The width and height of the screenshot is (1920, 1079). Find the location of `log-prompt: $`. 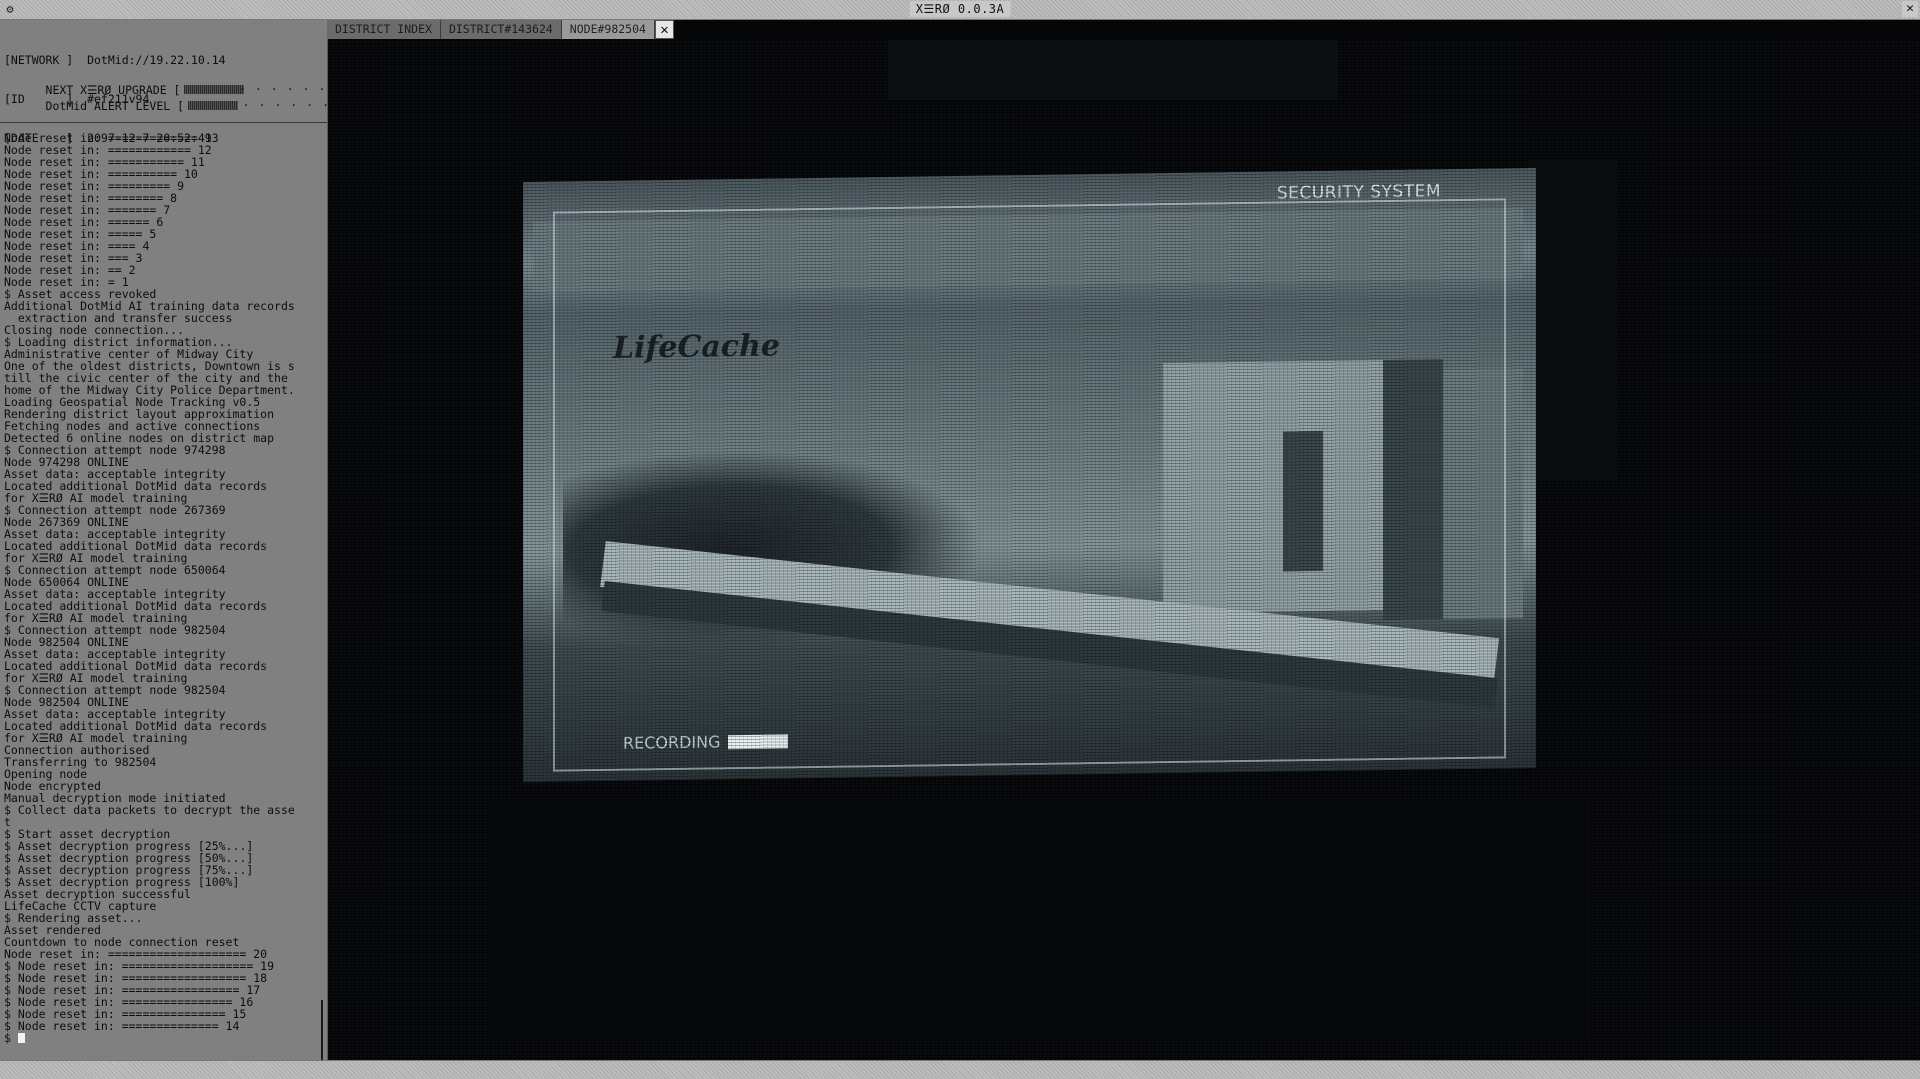

log-prompt: $ is located at coordinates (160, 1038).